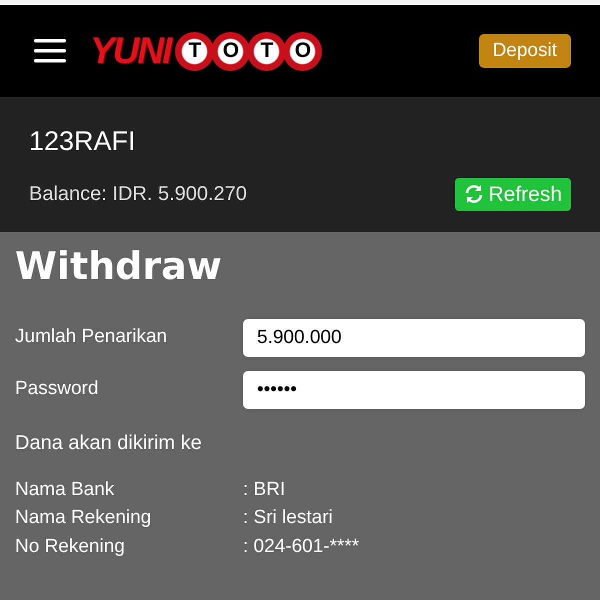 The height and width of the screenshot is (600, 600). I want to click on refresh-icon, so click(474, 194).